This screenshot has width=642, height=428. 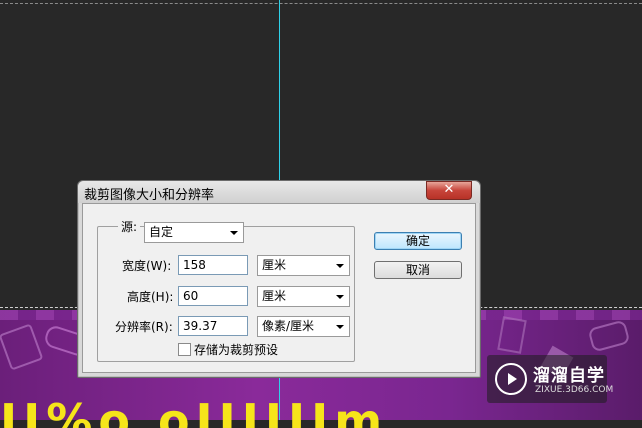 I want to click on save-preset-label: 存储为裁剪预设, so click(x=236, y=349).